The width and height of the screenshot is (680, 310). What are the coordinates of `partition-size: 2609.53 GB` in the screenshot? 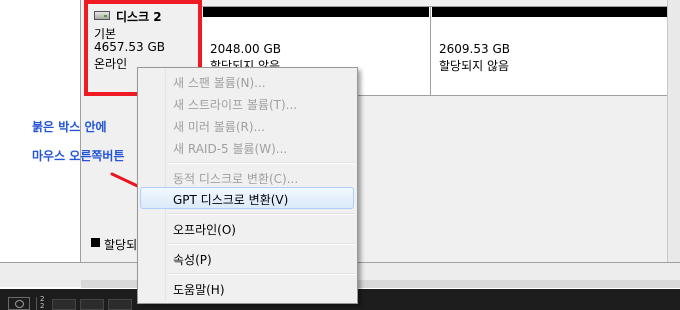 It's located at (474, 49).